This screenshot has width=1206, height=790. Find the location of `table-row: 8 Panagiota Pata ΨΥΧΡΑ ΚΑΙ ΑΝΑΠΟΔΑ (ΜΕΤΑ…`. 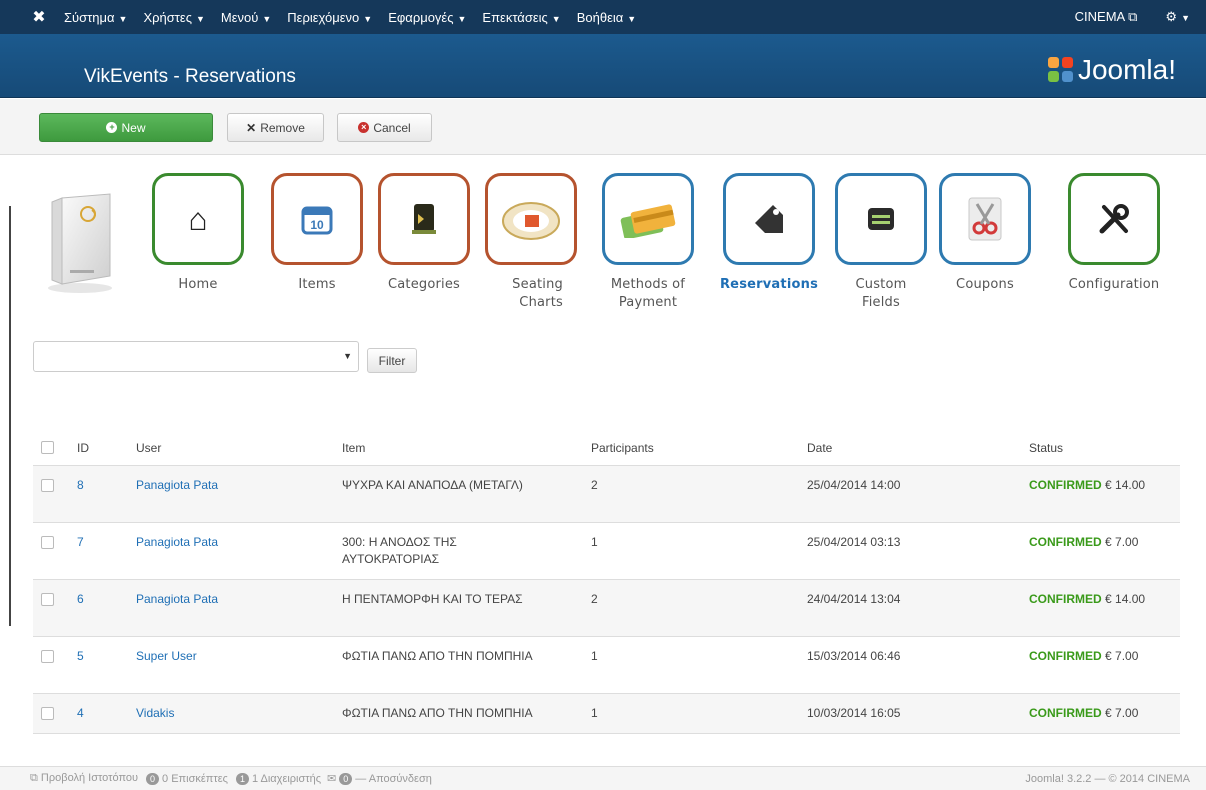

table-row: 8 Panagiota Pata ΨΥΧΡΑ ΚΑΙ ΑΝΑΠΟΔΑ (ΜΕΤΑ… is located at coordinates (606, 494).